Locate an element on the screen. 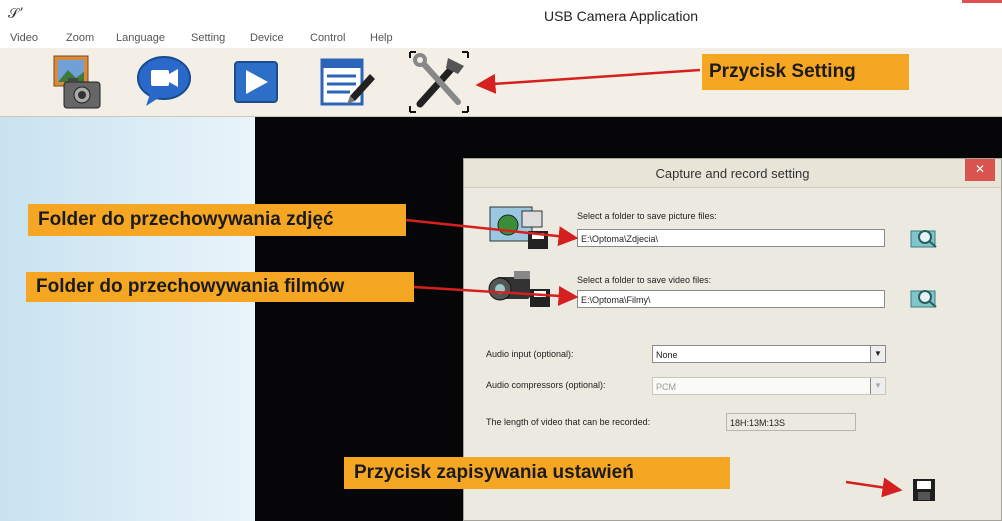 The height and width of the screenshot is (521, 1002). menu-zoom: Zoom is located at coordinates (80, 38).